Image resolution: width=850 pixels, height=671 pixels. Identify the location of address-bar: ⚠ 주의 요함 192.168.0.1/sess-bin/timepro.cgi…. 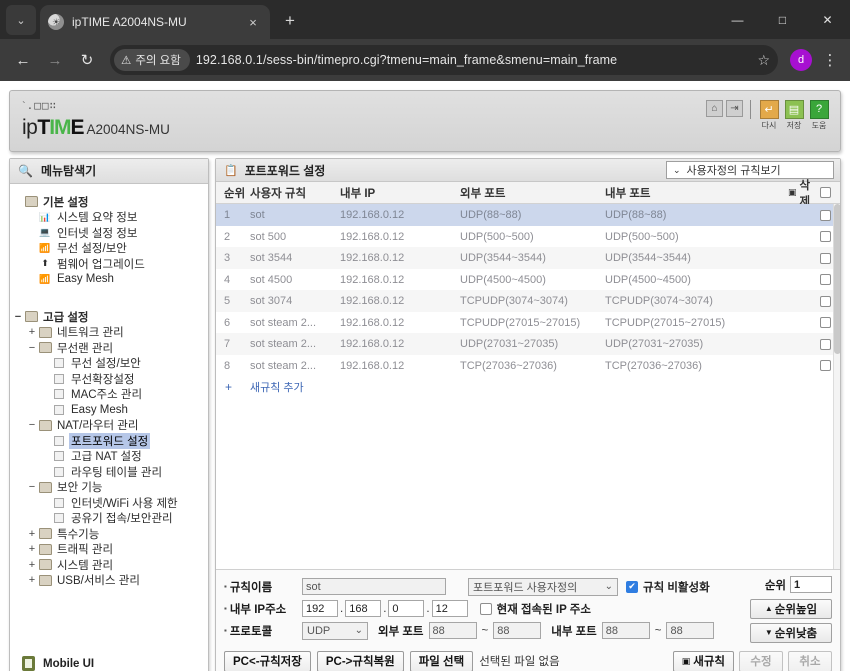
(444, 60).